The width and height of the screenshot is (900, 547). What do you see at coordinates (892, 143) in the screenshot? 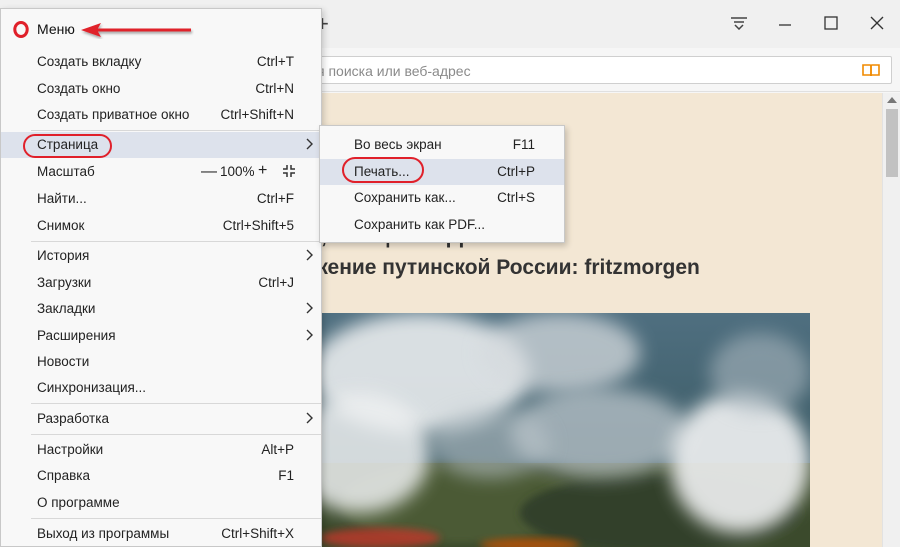
I see `scroll-thumb` at bounding box center [892, 143].